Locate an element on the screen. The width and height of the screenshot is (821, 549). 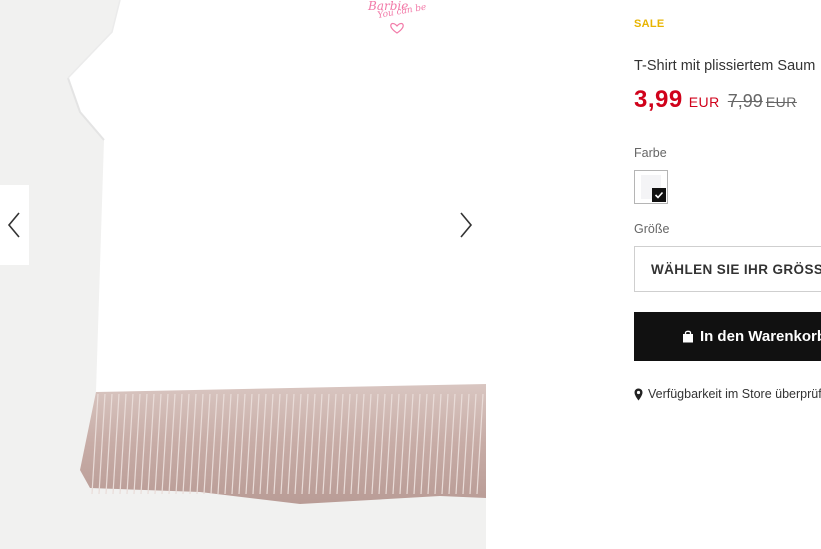
size-select: WÄHLEN SIE IHR GRÖSSE is located at coordinates (727, 269).